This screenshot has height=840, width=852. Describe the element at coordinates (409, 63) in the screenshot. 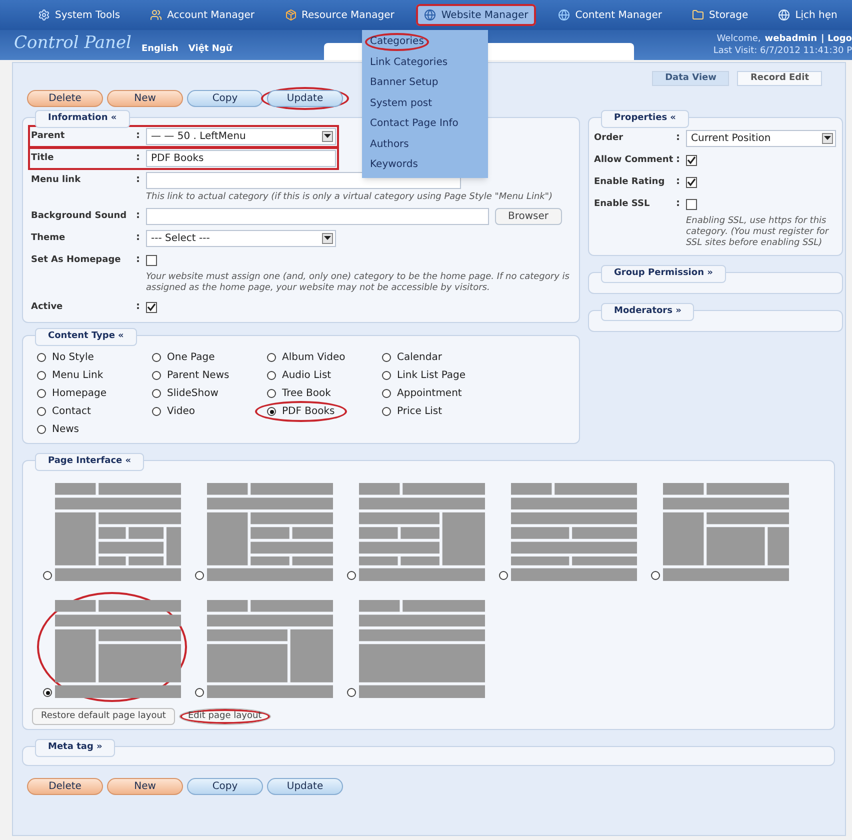

I see `dropdown-item: Link Categories` at that location.